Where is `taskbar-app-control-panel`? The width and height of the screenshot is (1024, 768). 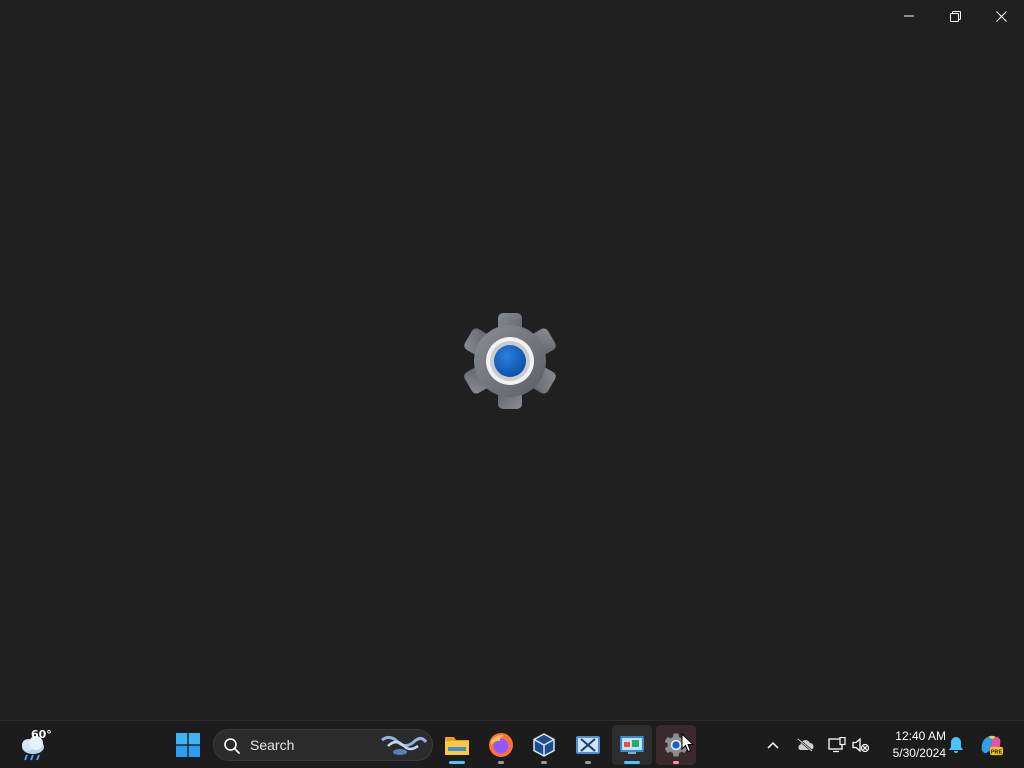 taskbar-app-control-panel is located at coordinates (632, 745).